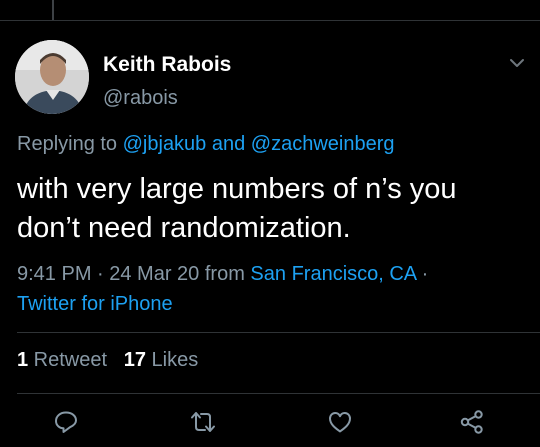  Describe the element at coordinates (278, 393) in the screenshot. I see `actions-top-divider` at that location.